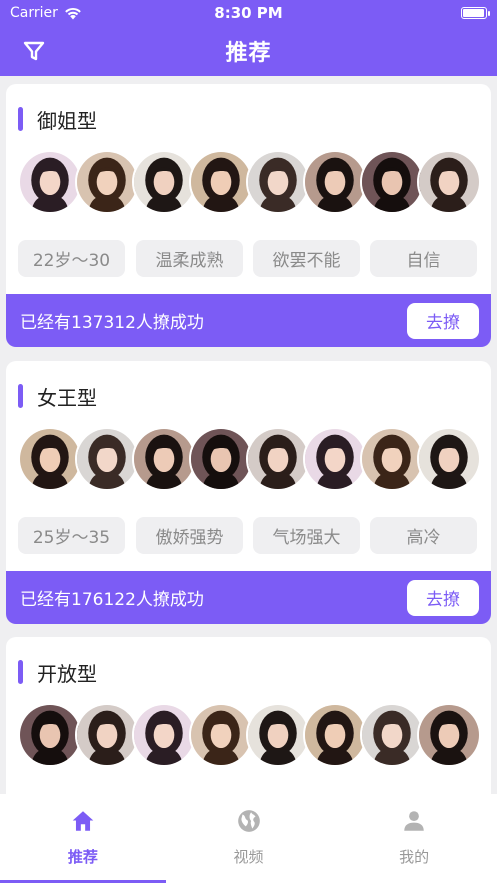 The image size is (497, 883). Describe the element at coordinates (250, 536) in the screenshot. I see `tag-row: 25岁～35 傲娇强势 气场强大 高冷` at that location.